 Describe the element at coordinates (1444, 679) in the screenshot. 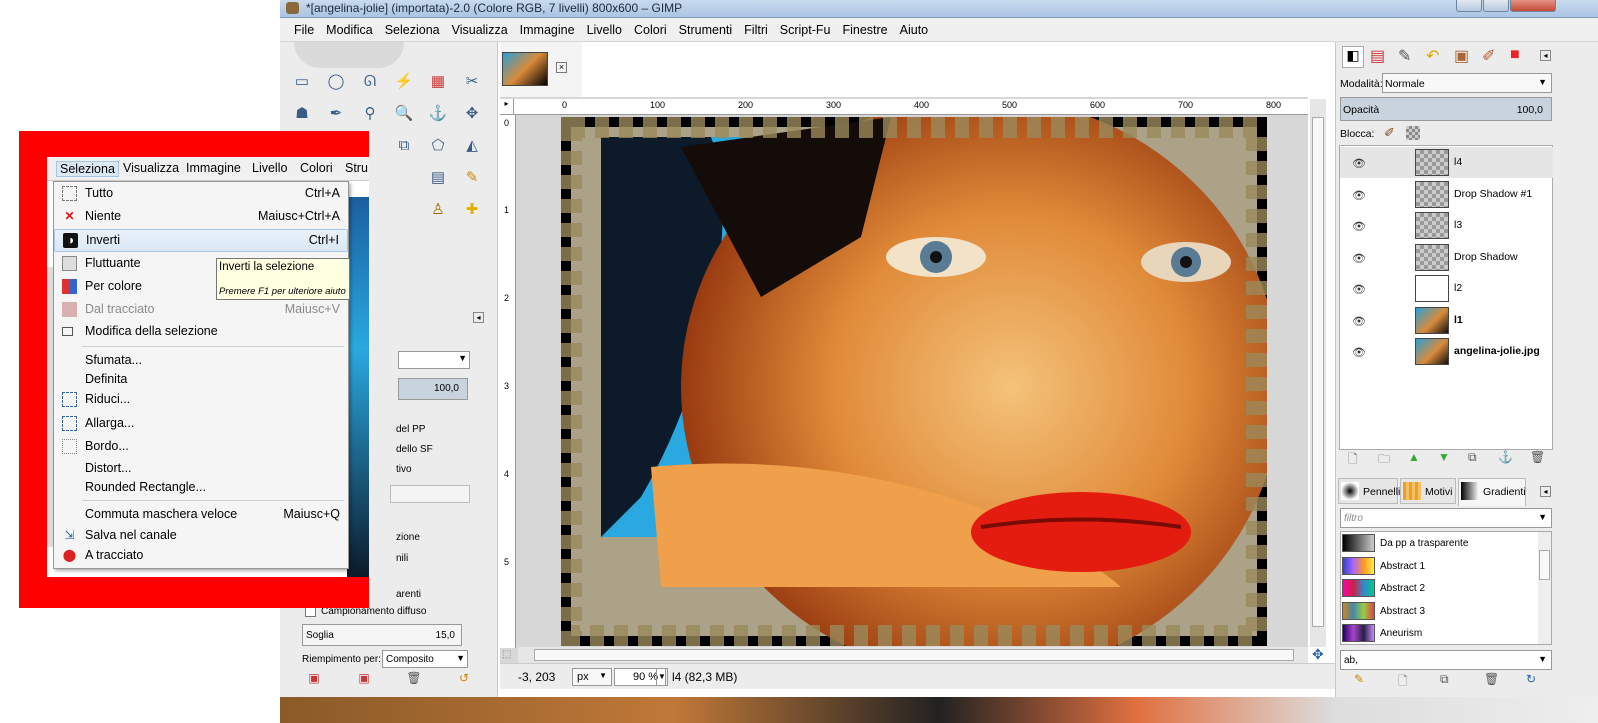

I see `duplicate-gradient-icon: ⧉` at that location.